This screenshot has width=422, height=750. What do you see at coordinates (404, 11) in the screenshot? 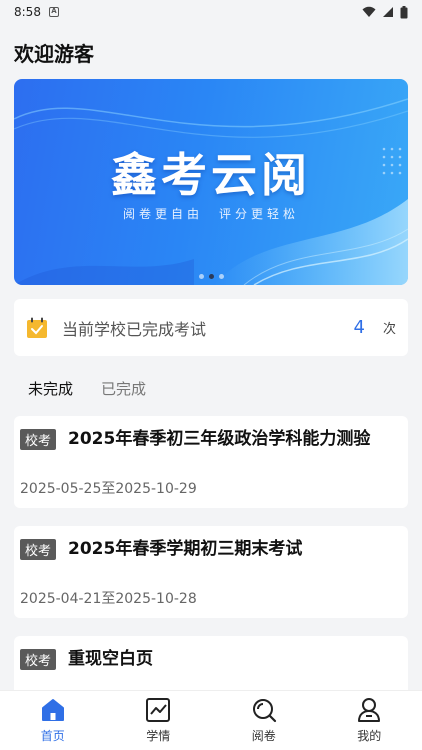
I see `battery-icon` at bounding box center [404, 11].